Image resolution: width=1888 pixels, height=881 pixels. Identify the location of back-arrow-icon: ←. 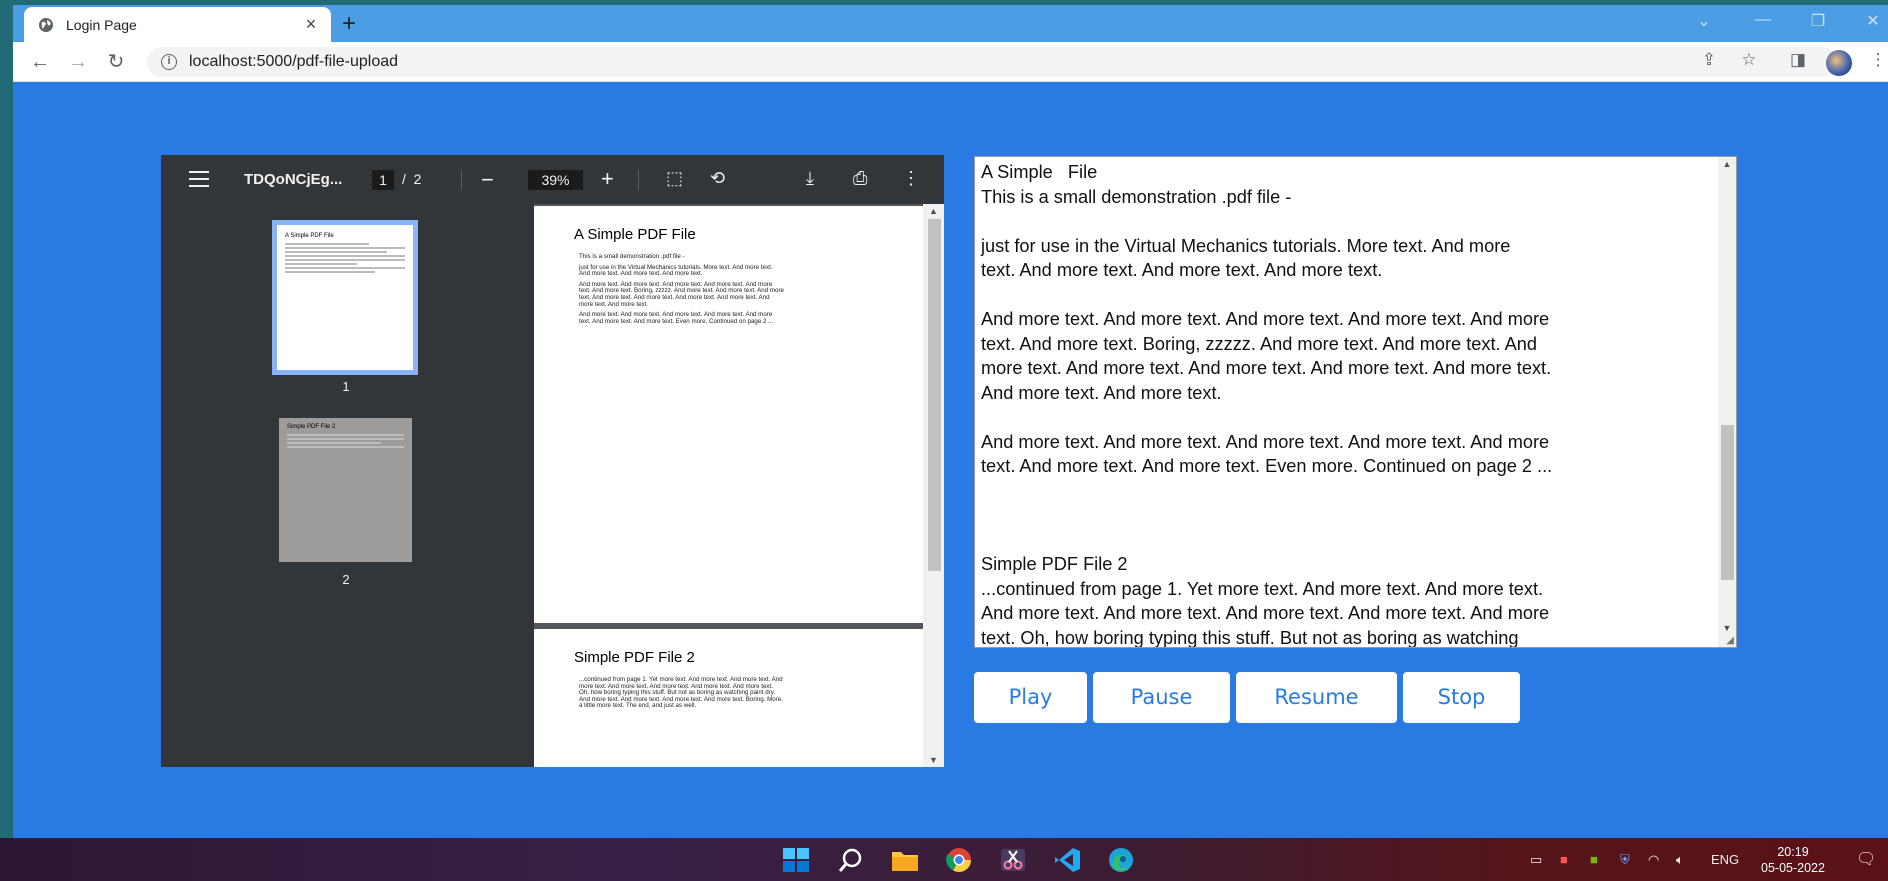
(40, 62).